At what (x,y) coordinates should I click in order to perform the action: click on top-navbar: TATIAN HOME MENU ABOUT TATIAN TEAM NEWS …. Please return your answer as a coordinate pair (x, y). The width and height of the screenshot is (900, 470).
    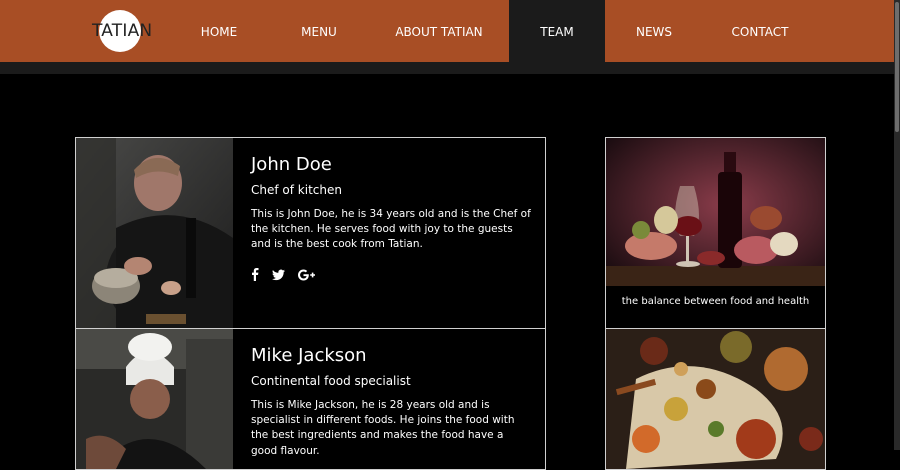
    Looking at the image, I should click on (447, 31).